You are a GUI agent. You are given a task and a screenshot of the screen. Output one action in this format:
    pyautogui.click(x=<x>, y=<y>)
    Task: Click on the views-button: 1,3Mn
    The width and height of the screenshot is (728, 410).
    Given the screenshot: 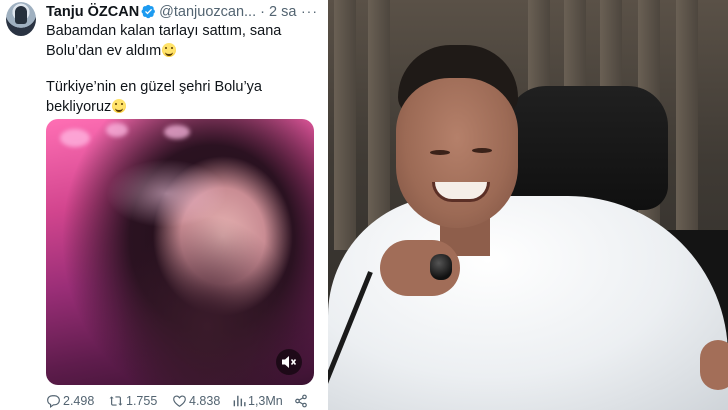 What is the action you would take?
    pyautogui.click(x=257, y=401)
    